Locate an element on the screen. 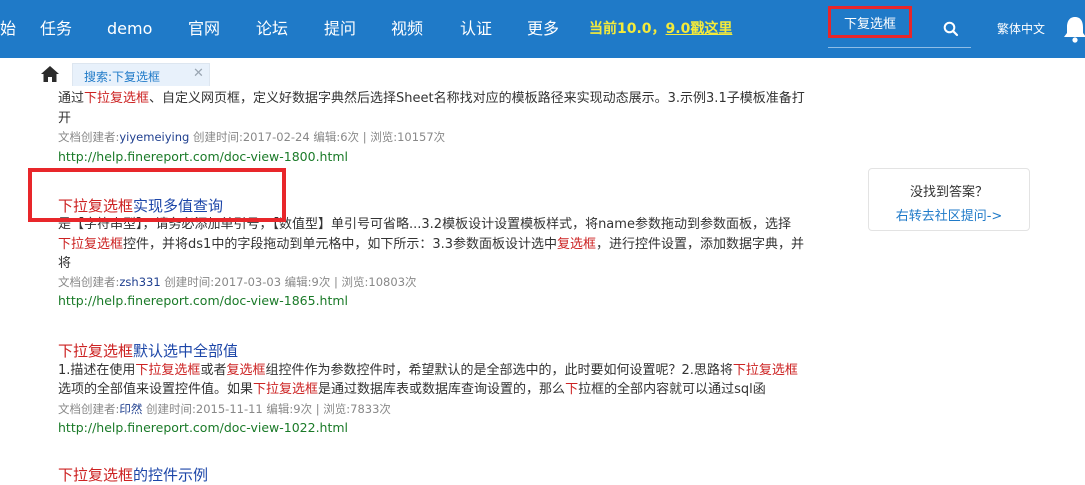 The image size is (1085, 485). language-switch: 繁体中文 is located at coordinates (1021, 29).